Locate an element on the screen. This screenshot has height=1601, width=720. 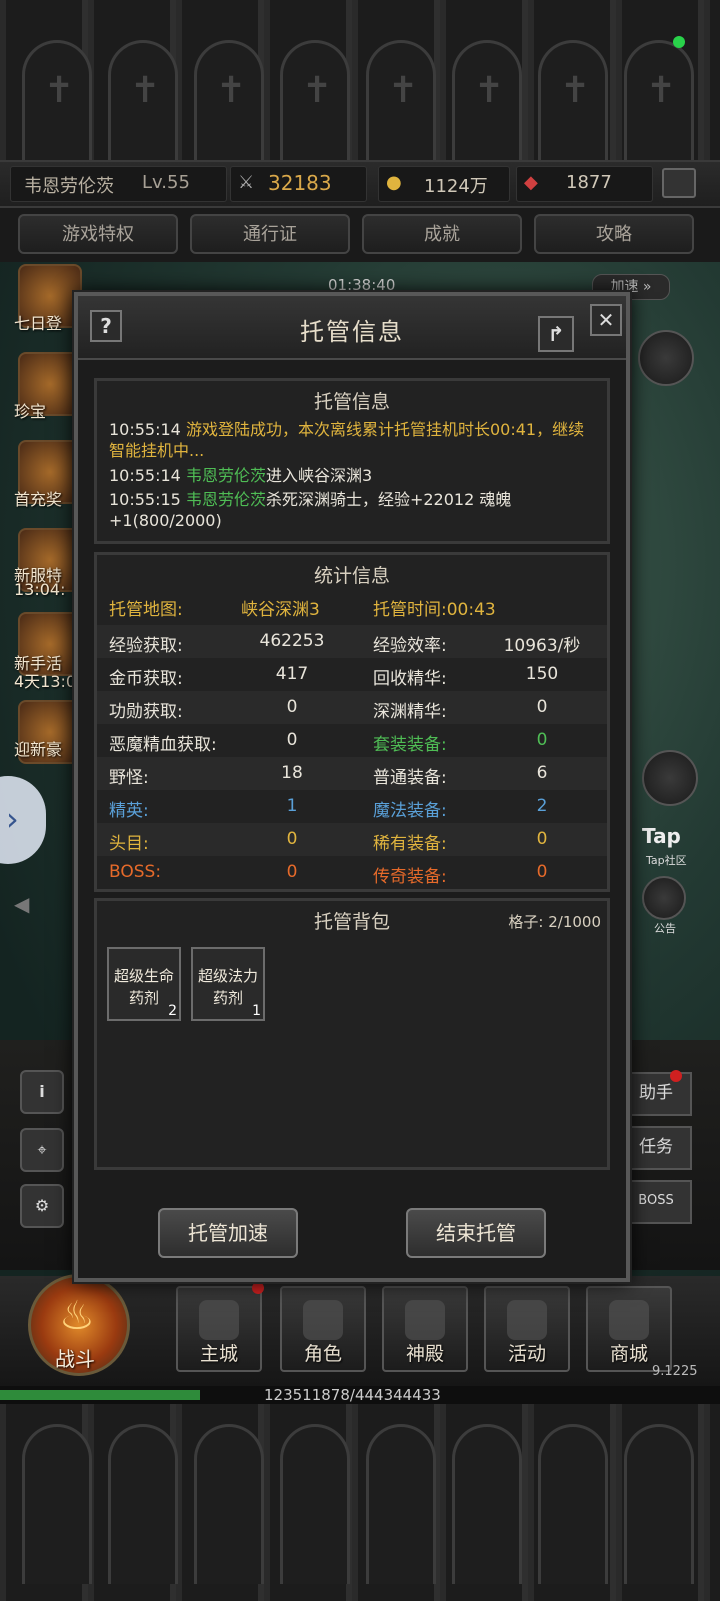
welcome-gift-label: 迎新豪 is located at coordinates (38, 749).